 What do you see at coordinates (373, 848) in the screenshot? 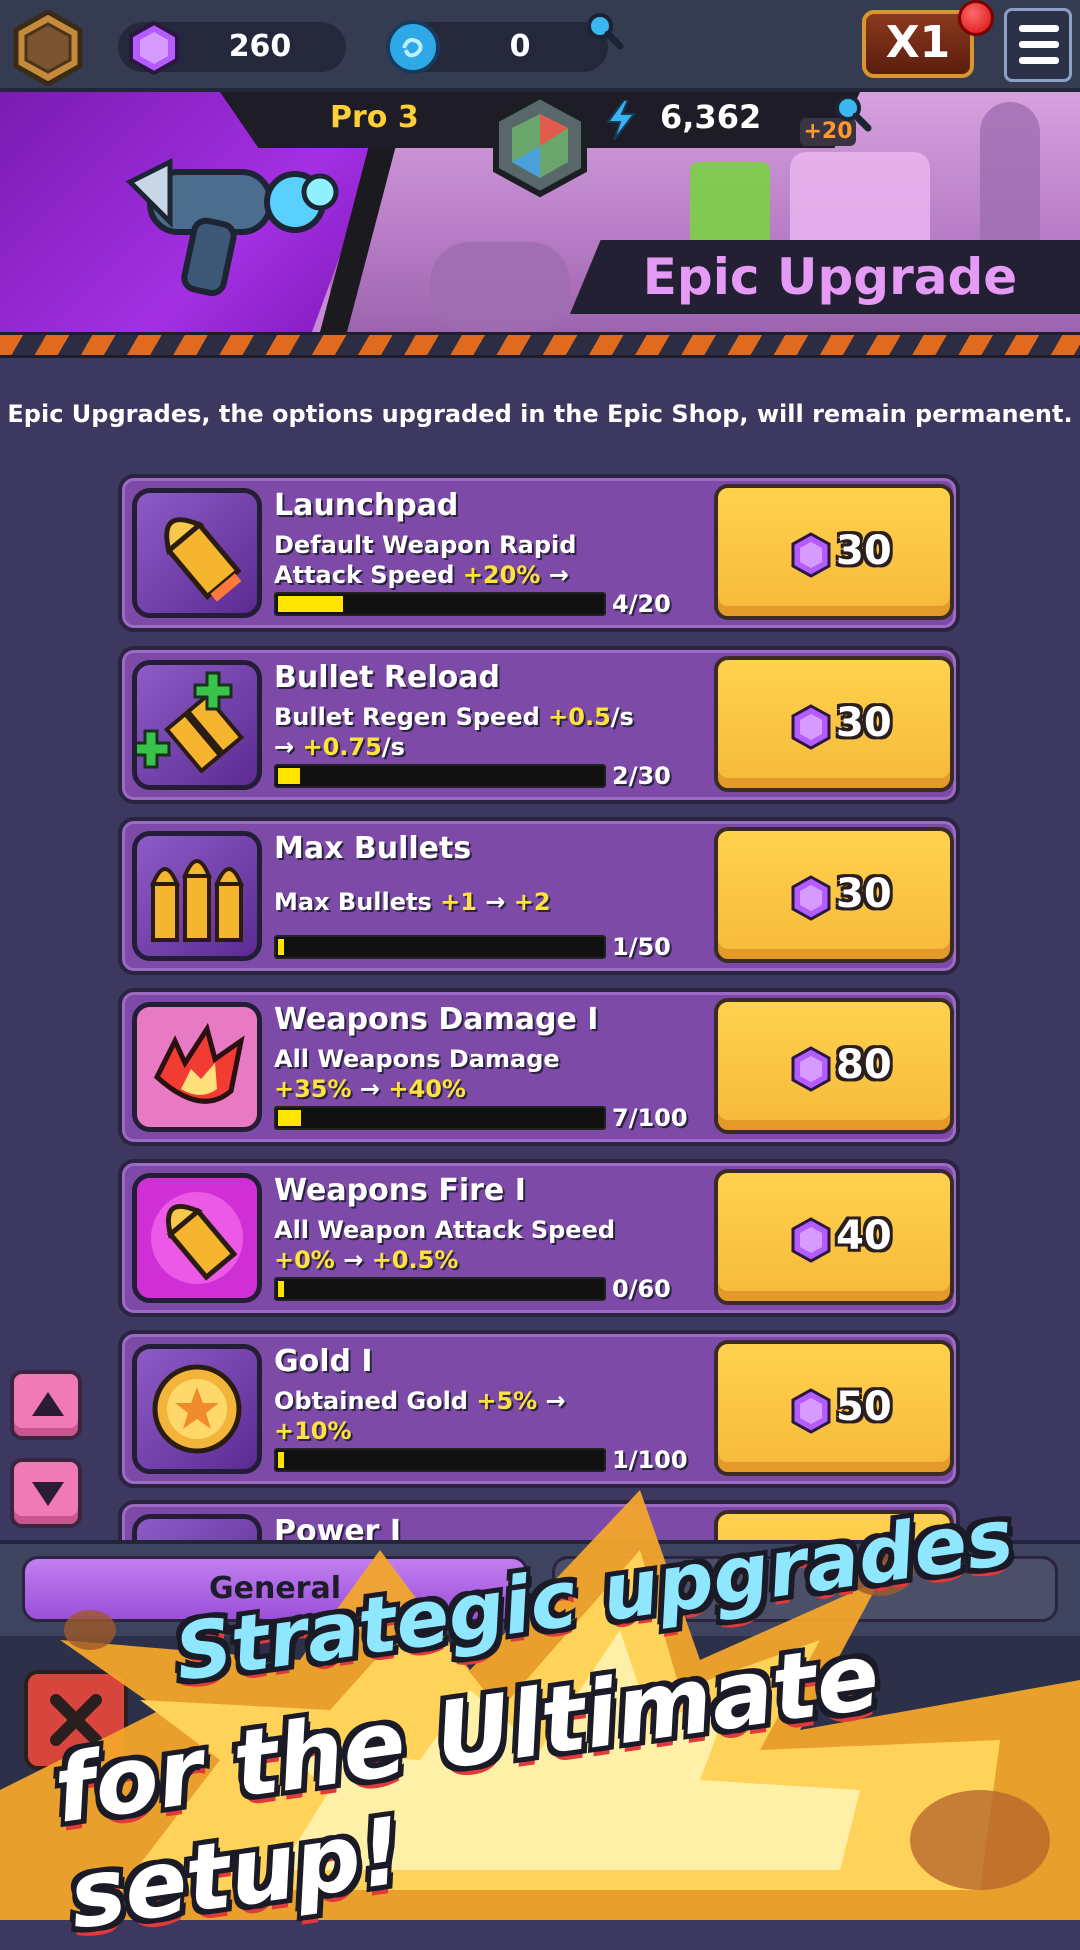
I see `upgrade-name: Max Bullets` at bounding box center [373, 848].